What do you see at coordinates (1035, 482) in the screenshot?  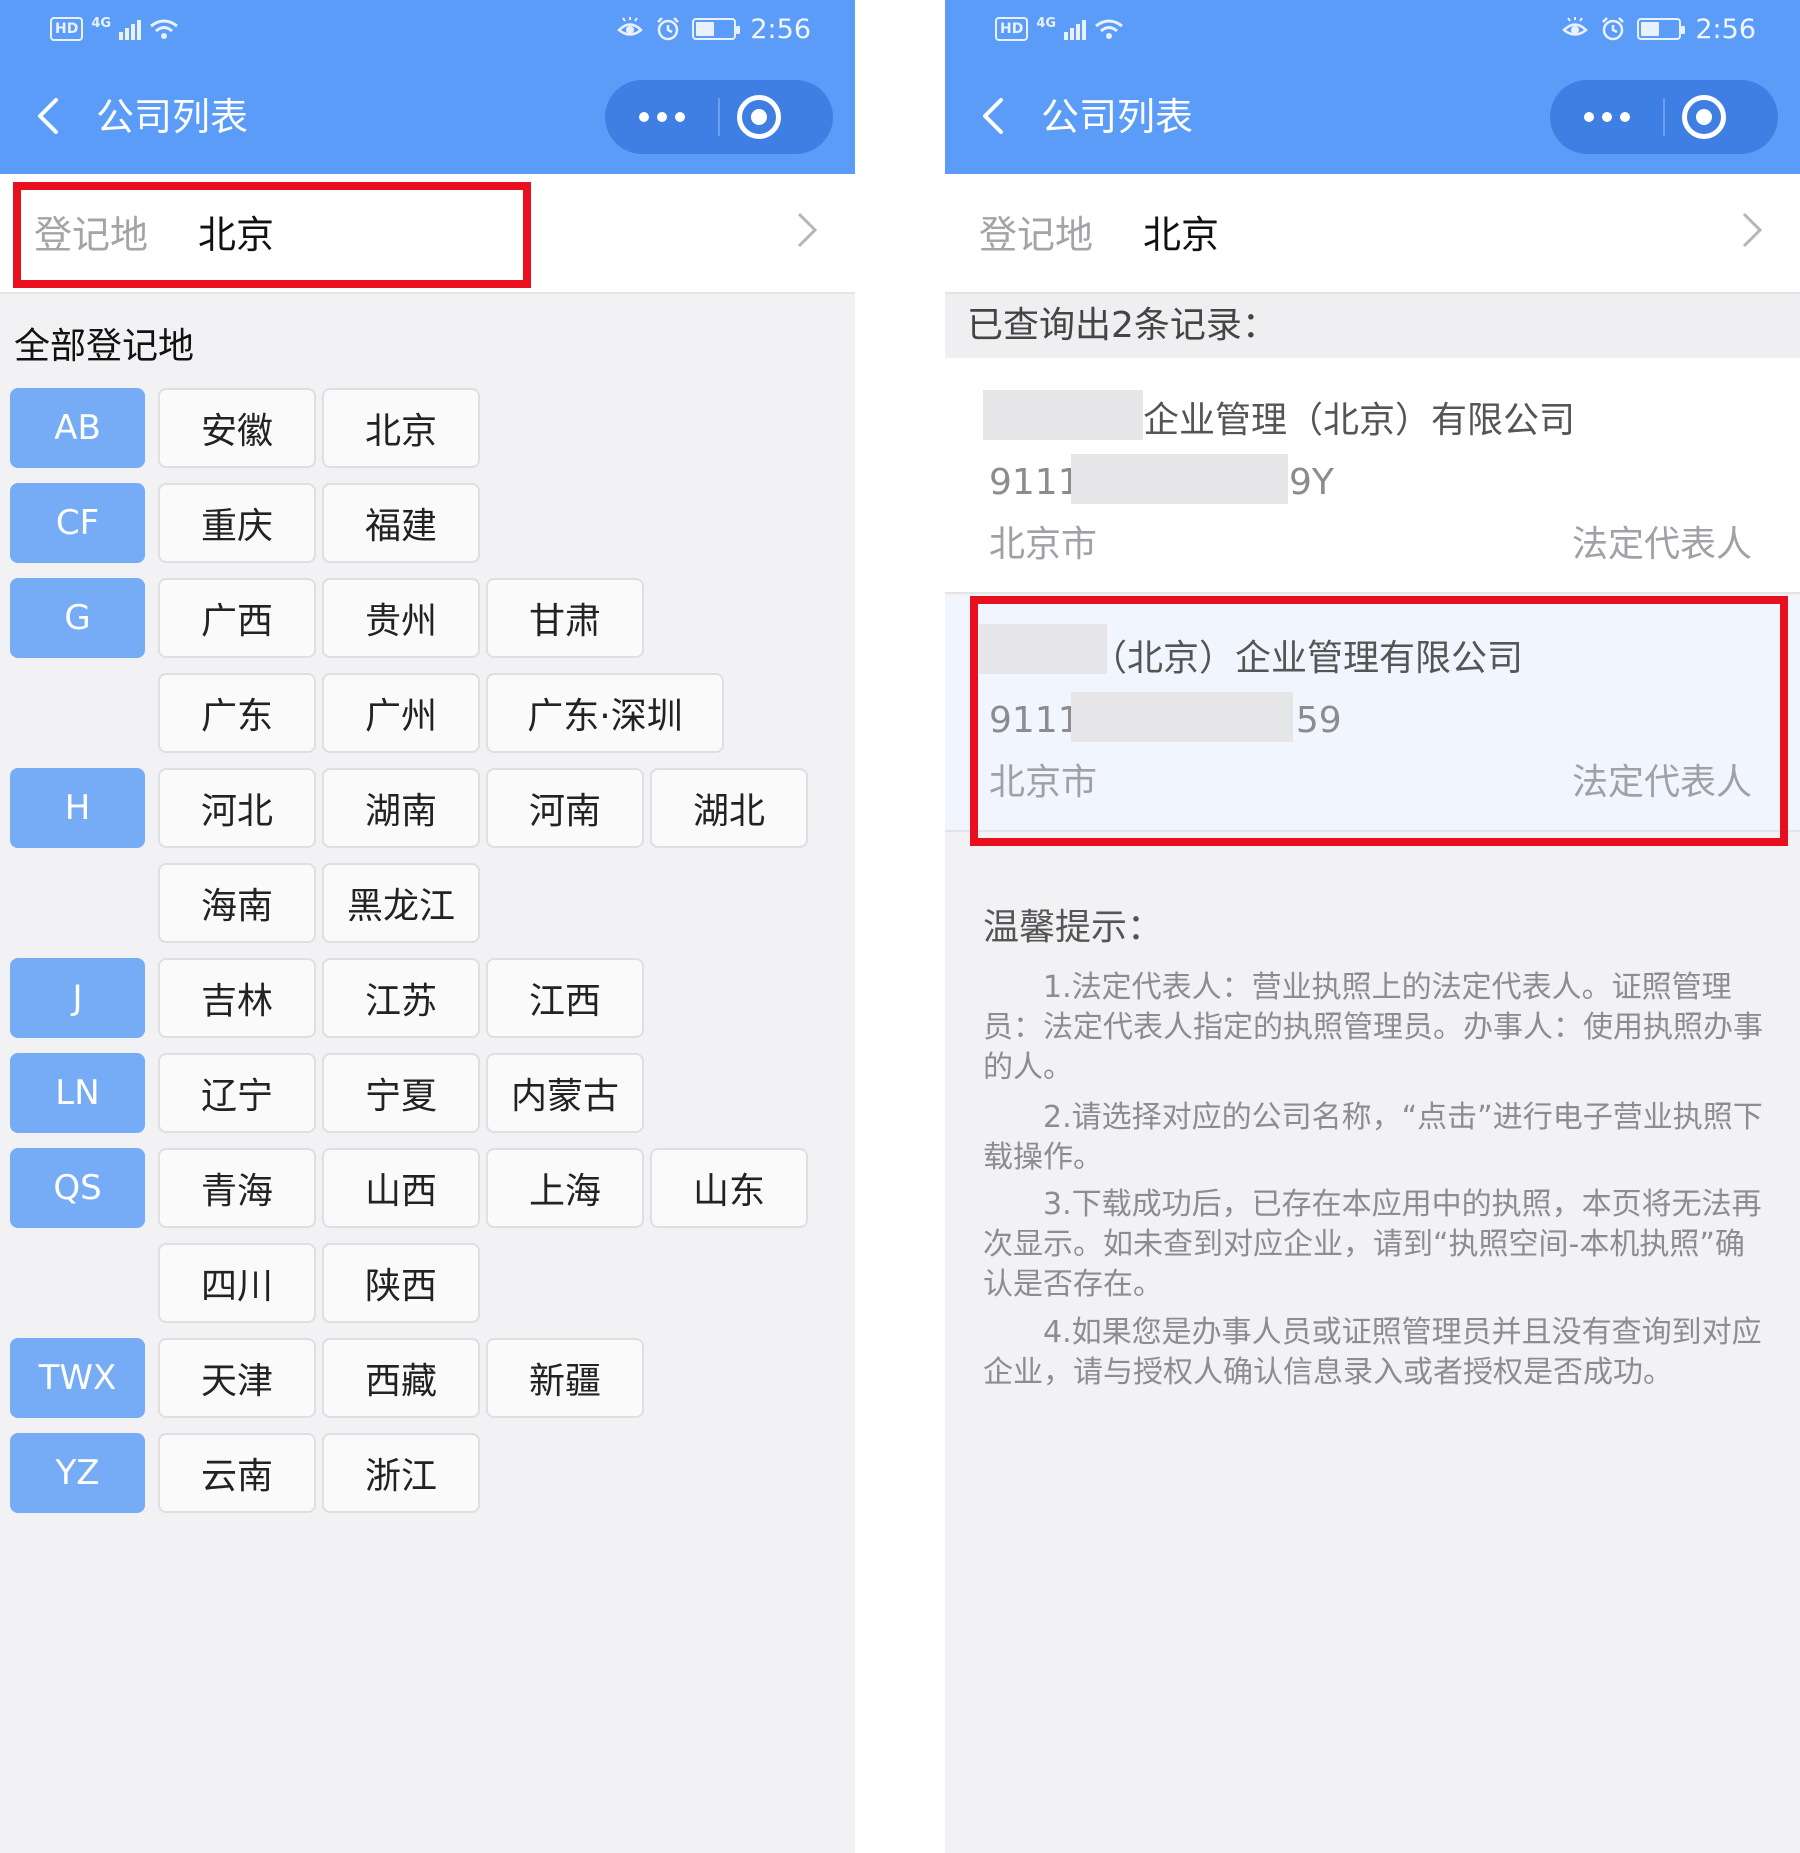 I see `credit-code-prefix: 9111` at bounding box center [1035, 482].